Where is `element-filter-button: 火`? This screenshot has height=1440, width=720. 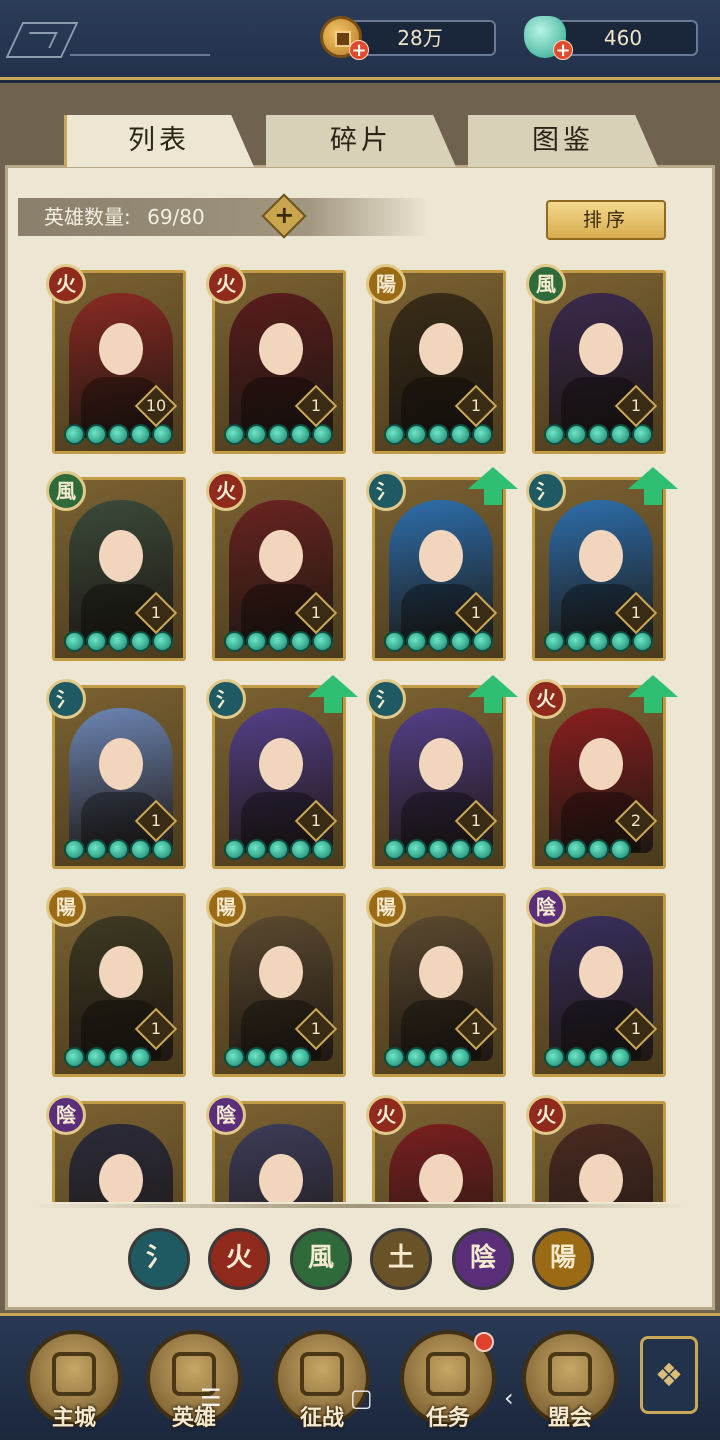
element-filter-button: 火 is located at coordinates (239, 1259).